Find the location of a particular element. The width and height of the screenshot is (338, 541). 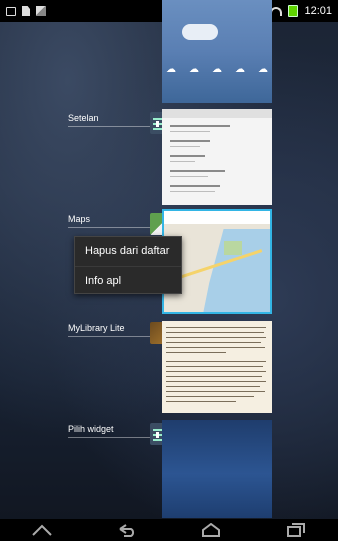

status-bar-left is located at coordinates (26, 11).